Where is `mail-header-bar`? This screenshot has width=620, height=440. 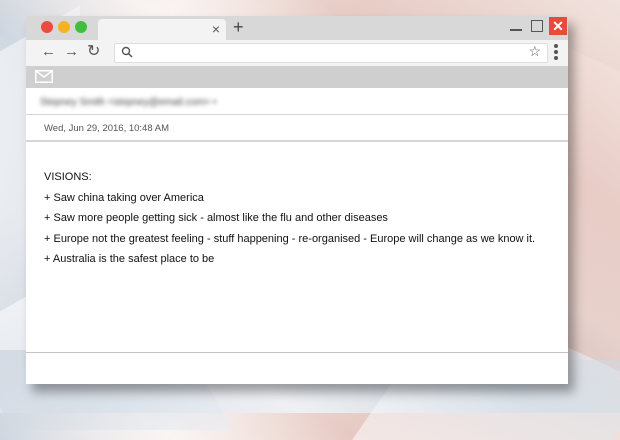
mail-header-bar is located at coordinates (297, 77).